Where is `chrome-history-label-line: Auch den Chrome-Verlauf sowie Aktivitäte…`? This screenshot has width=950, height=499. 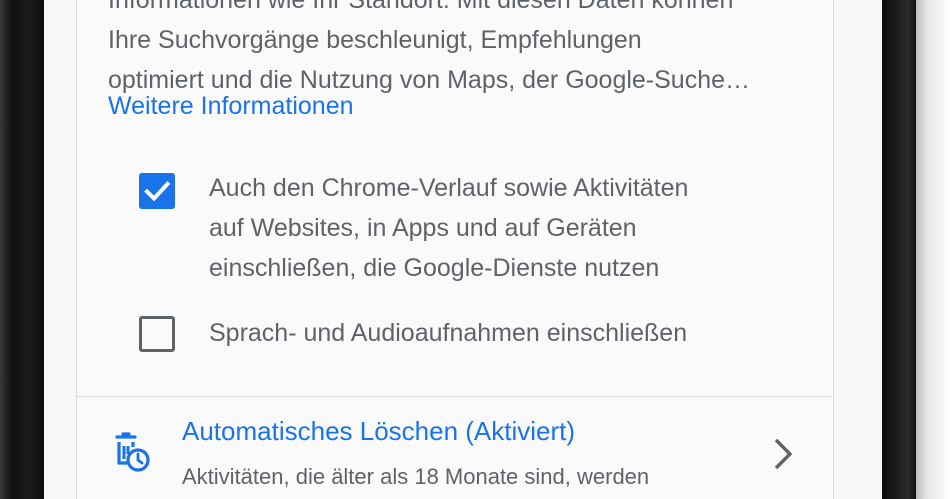
chrome-history-label-line: Auch den Chrome-Verlauf sowie Aktivitäte… is located at coordinates (449, 188).